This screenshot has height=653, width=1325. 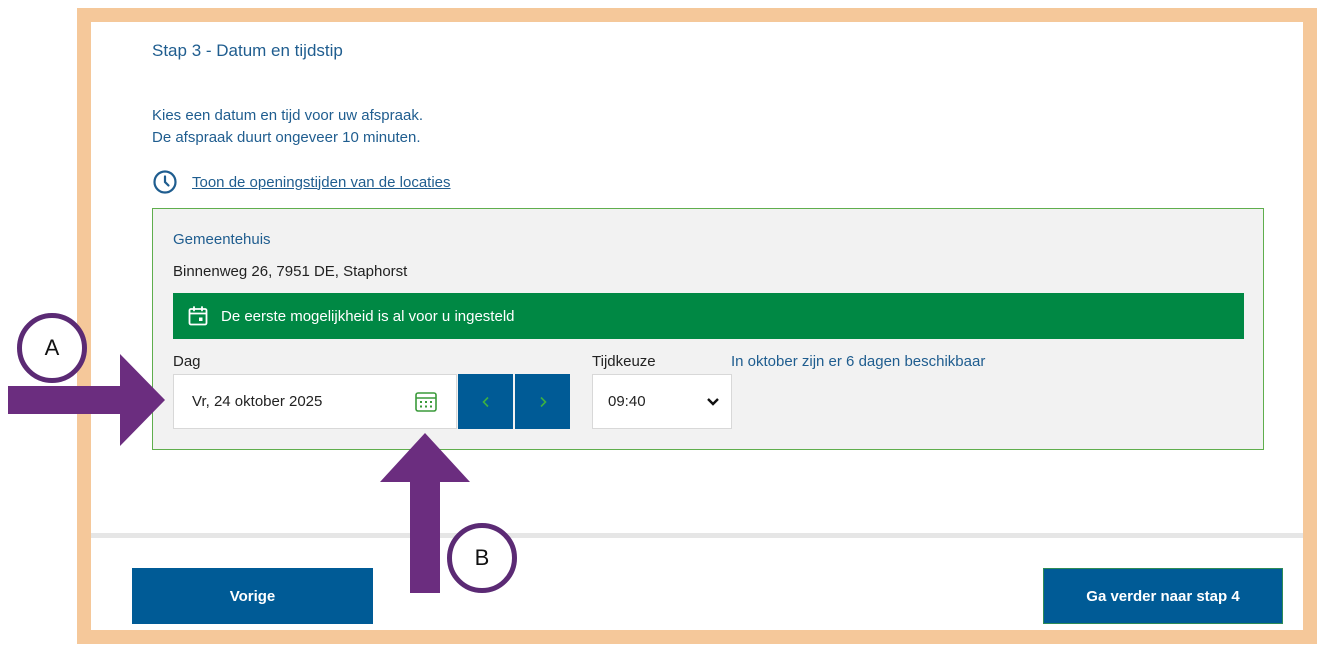 I want to click on annotation-arrows, so click(x=239, y=473).